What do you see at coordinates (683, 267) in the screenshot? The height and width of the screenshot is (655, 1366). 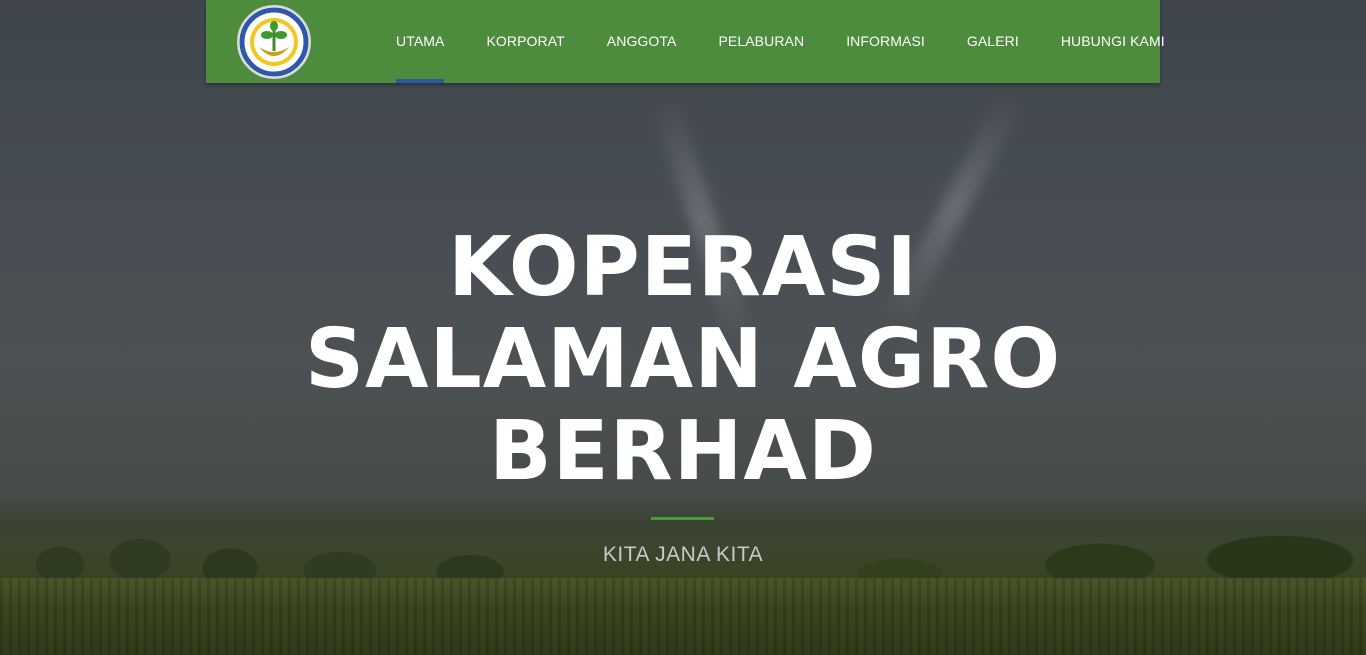 I see `hero-title-line: KOPERASI` at bounding box center [683, 267].